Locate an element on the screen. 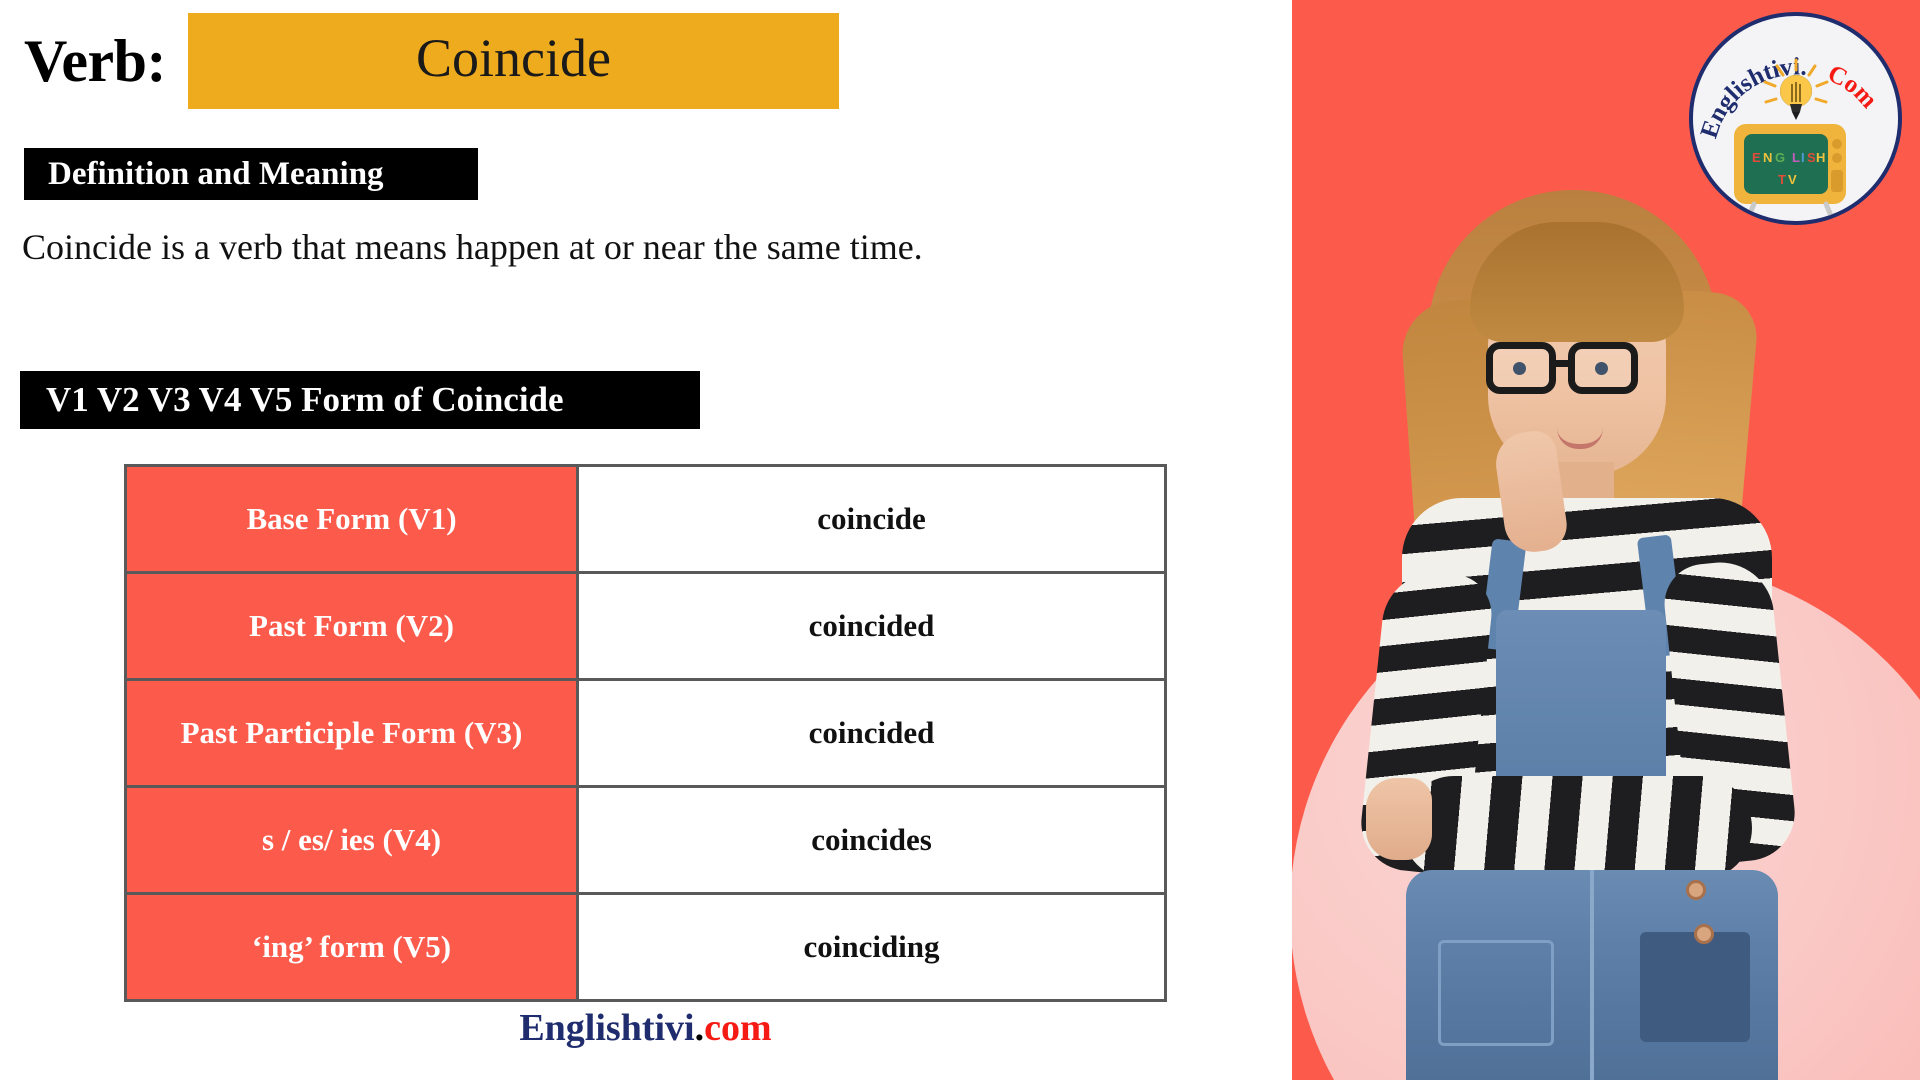  site-footer-brand: Englishtivi.com is located at coordinates (645, 1028).